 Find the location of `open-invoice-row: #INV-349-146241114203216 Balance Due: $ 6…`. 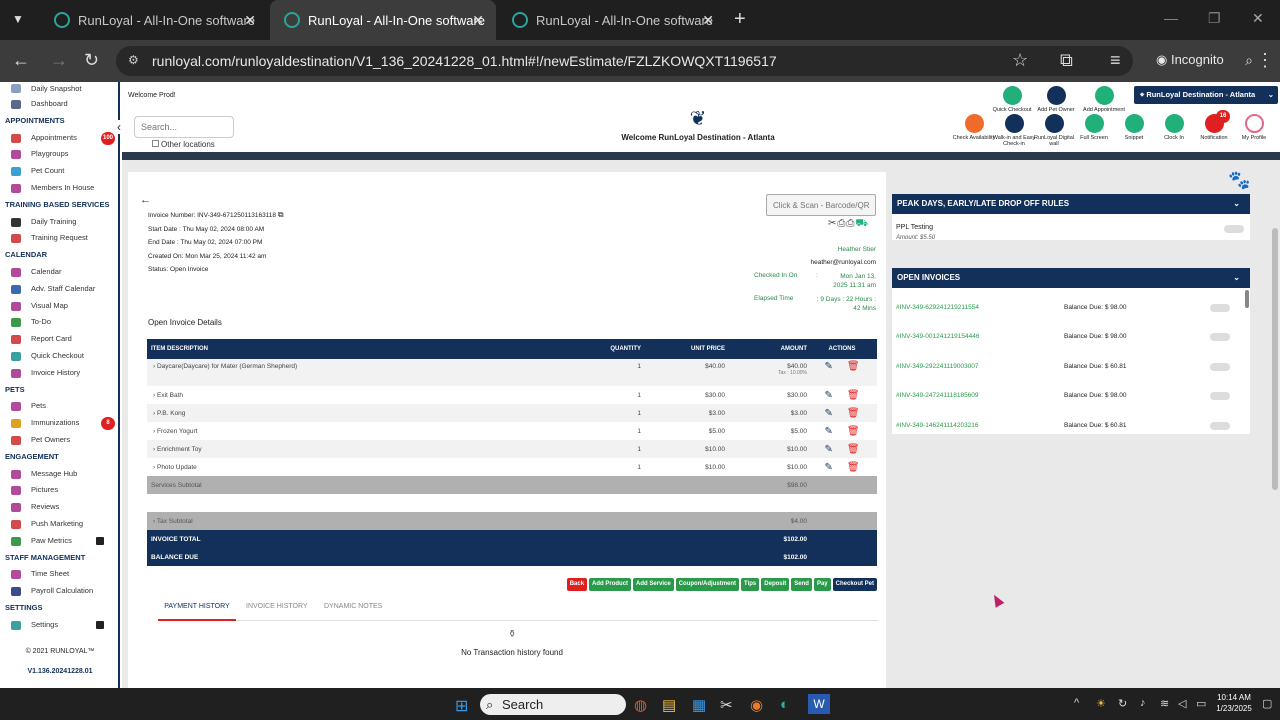

open-invoice-row: #INV-349-146241114203216 Balance Due: $ 6… is located at coordinates (1071, 428).